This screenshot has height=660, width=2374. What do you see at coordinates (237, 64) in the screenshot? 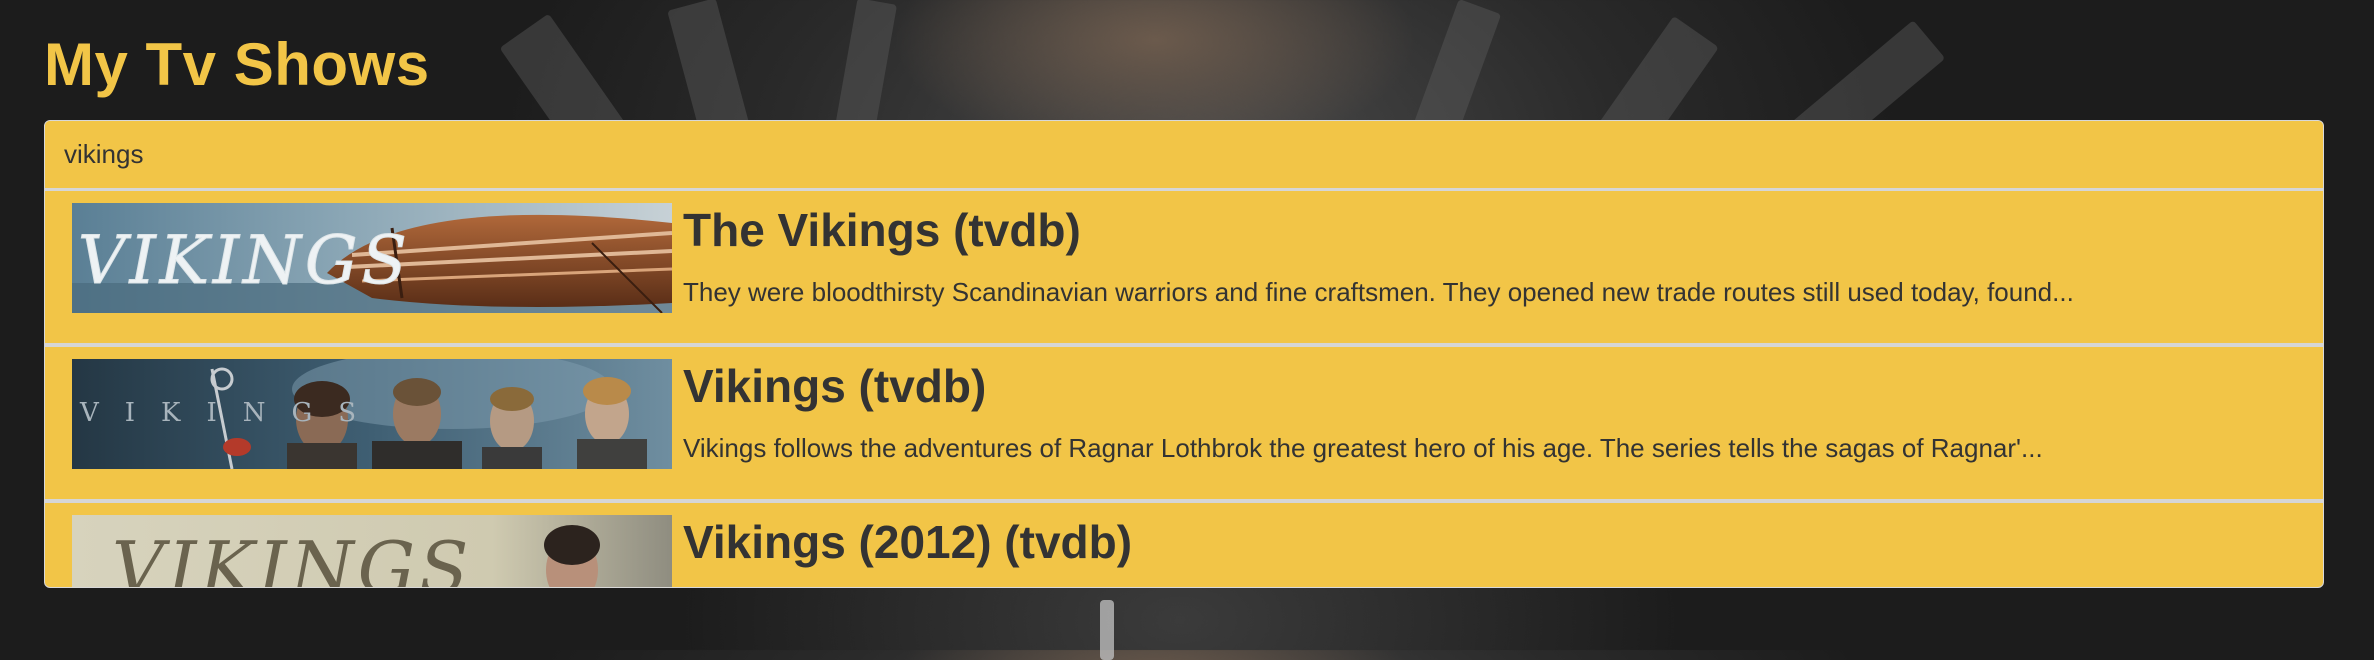
I see `page-title: My Tv Shows` at bounding box center [237, 64].